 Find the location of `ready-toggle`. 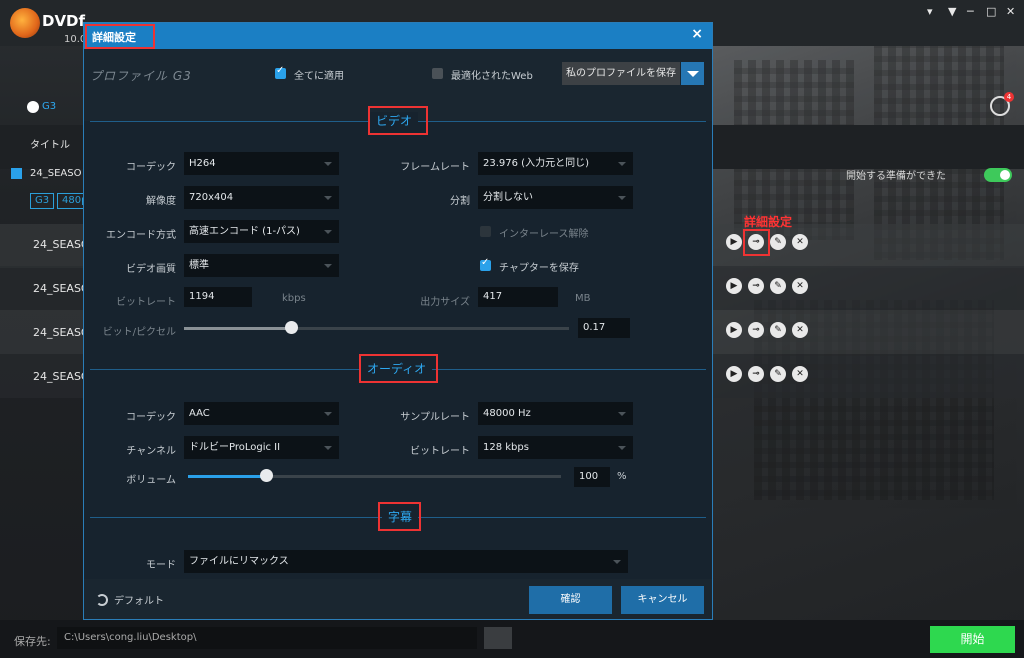

ready-toggle is located at coordinates (998, 175).